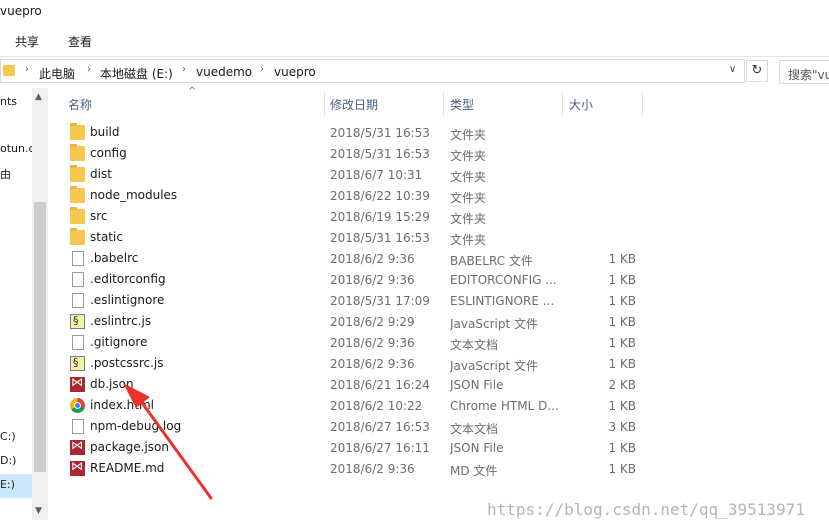 Image resolution: width=829 pixels, height=530 pixels. What do you see at coordinates (17, 148) in the screenshot?
I see `nav-item: otun.c` at bounding box center [17, 148].